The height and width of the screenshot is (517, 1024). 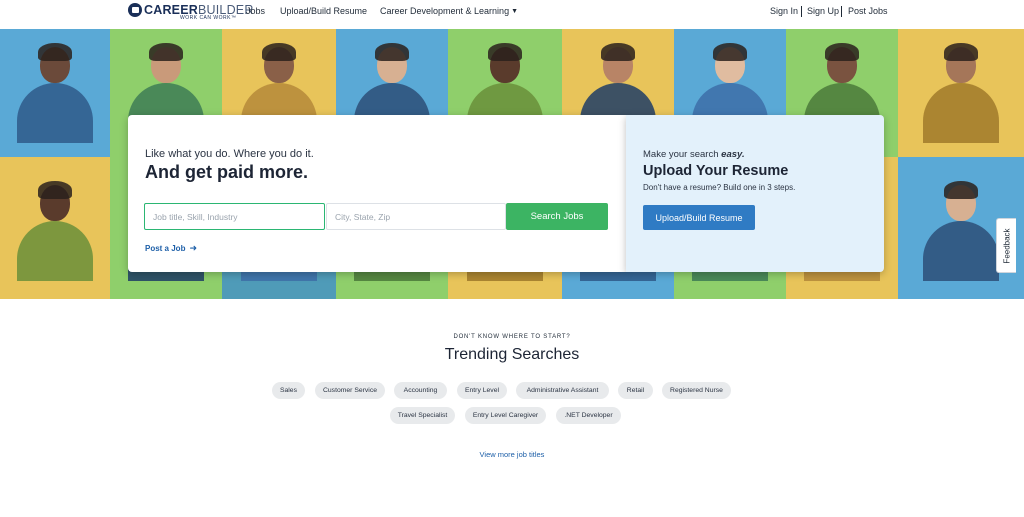 What do you see at coordinates (823, 11) in the screenshot?
I see `sign-up-link: Sign Up` at bounding box center [823, 11].